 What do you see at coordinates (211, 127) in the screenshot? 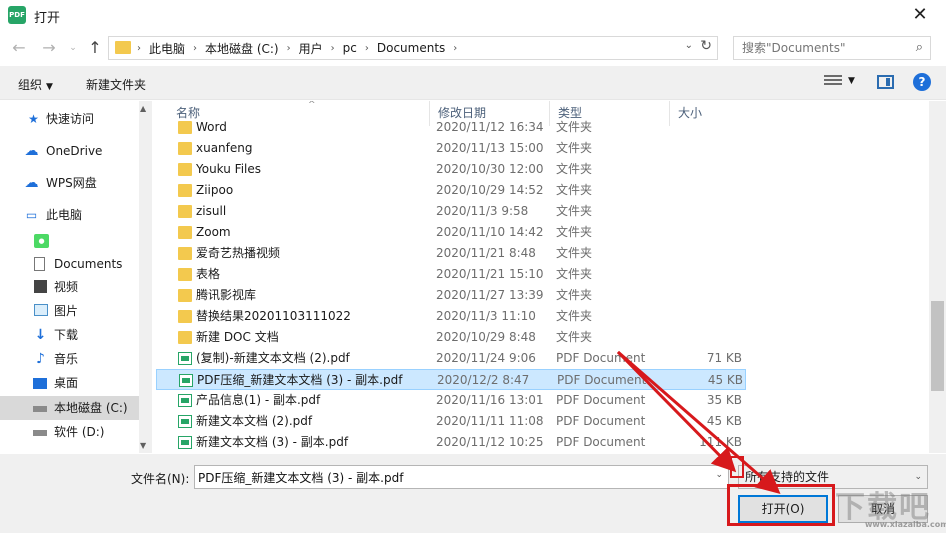
I see `file-name: Word` at bounding box center [211, 127].